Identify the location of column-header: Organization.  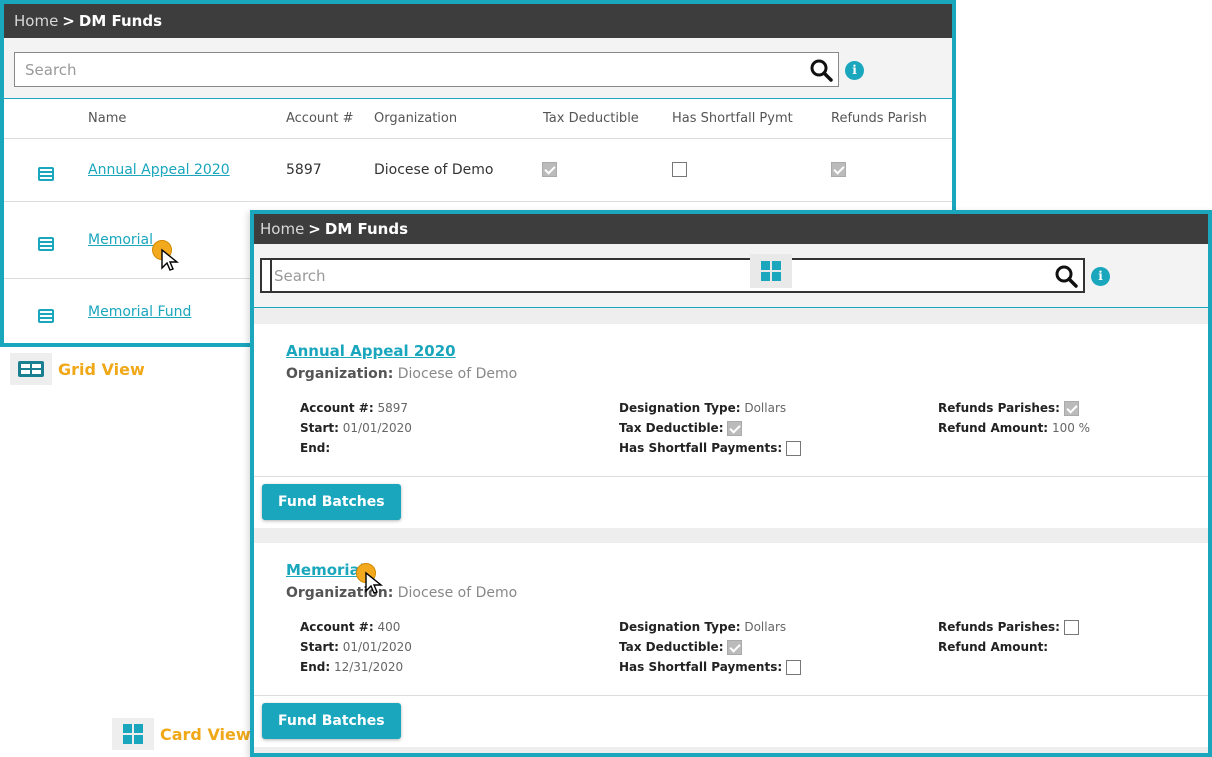
(457, 119).